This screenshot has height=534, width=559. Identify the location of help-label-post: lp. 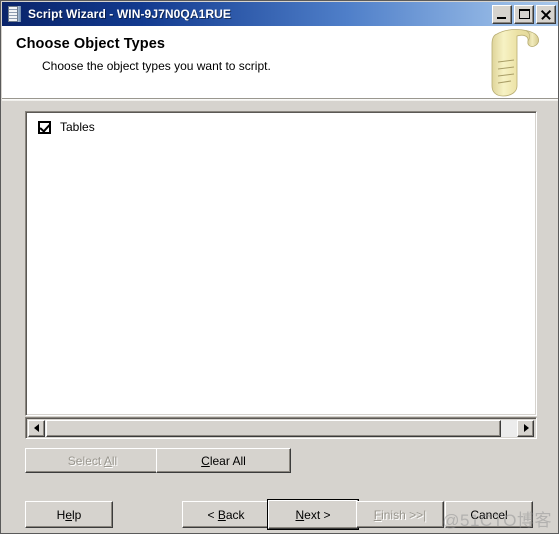
(77, 514).